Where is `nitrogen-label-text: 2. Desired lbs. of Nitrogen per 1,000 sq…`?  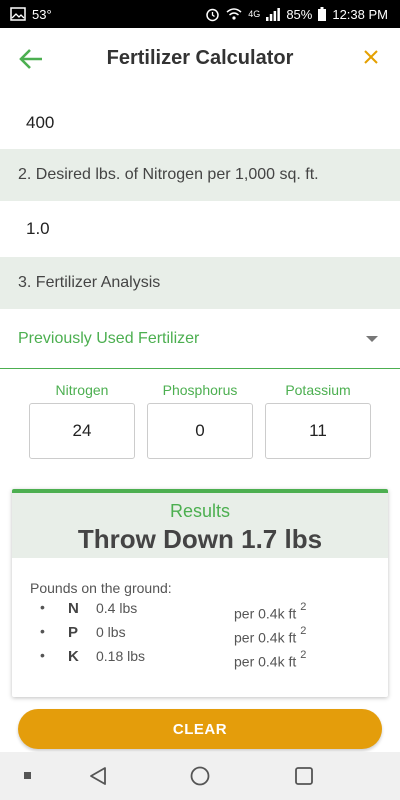 nitrogen-label-text: 2. Desired lbs. of Nitrogen per 1,000 sq… is located at coordinates (168, 174).